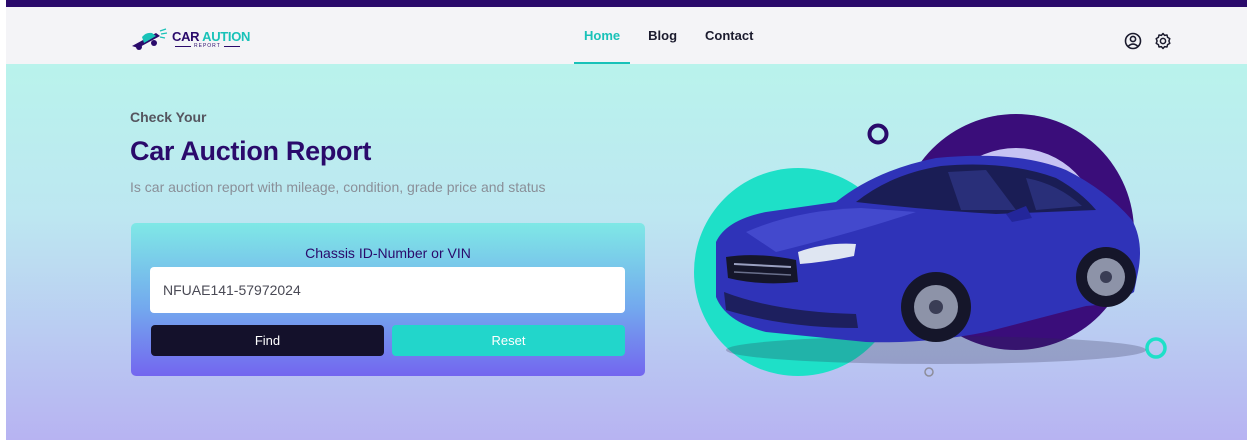  Describe the element at coordinates (150, 39) in the screenshot. I see `car-truck-logo-icon` at that location.